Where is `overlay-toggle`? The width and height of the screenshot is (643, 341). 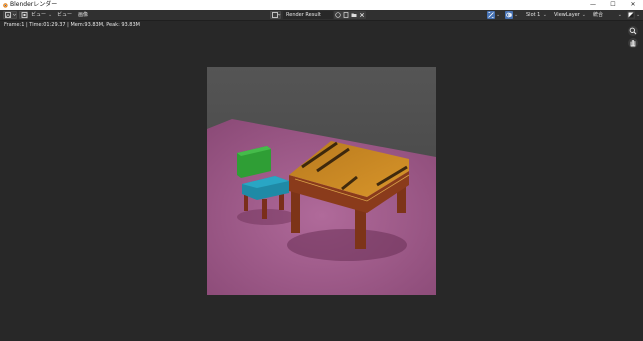 overlay-toggle is located at coordinates (509, 15).